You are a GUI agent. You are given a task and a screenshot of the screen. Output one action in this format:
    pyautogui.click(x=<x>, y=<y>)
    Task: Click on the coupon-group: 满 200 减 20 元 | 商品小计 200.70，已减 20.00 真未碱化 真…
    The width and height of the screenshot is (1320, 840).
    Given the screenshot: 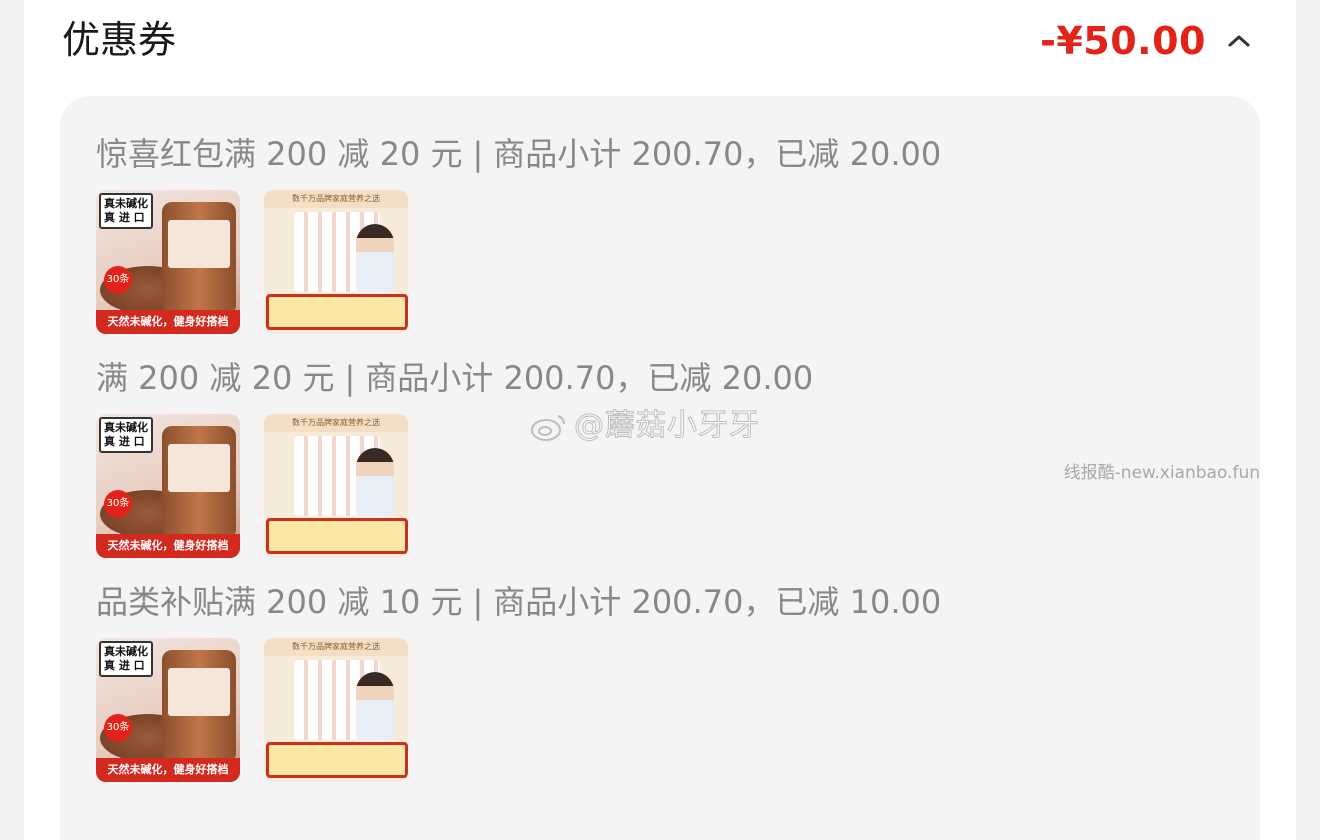 What is the action you would take?
    pyautogui.click(x=454, y=457)
    